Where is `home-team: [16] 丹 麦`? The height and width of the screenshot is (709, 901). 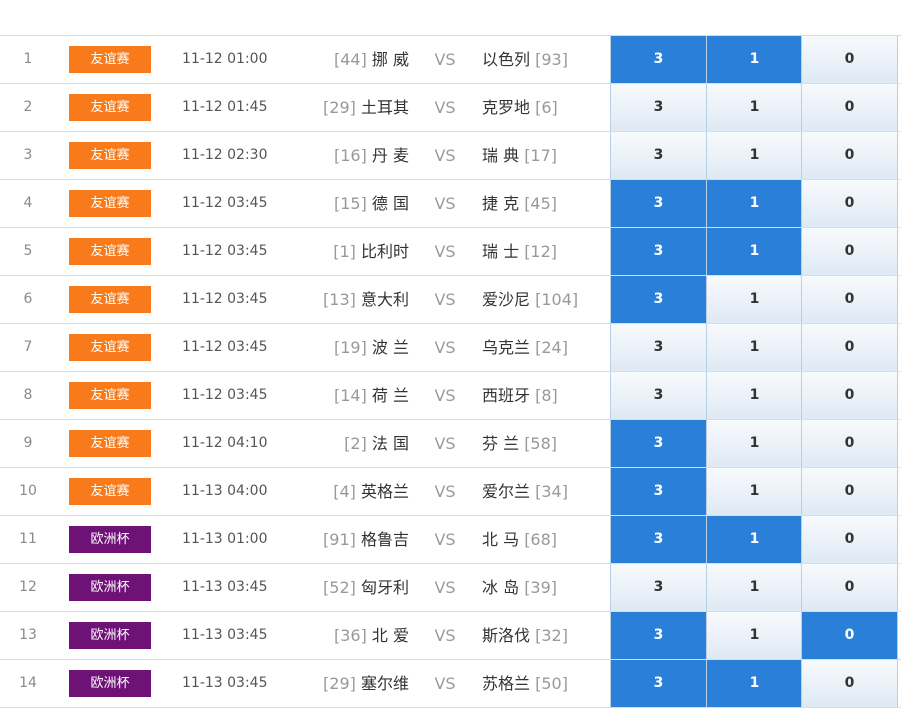 home-team: [16] 丹 麦 is located at coordinates (371, 155).